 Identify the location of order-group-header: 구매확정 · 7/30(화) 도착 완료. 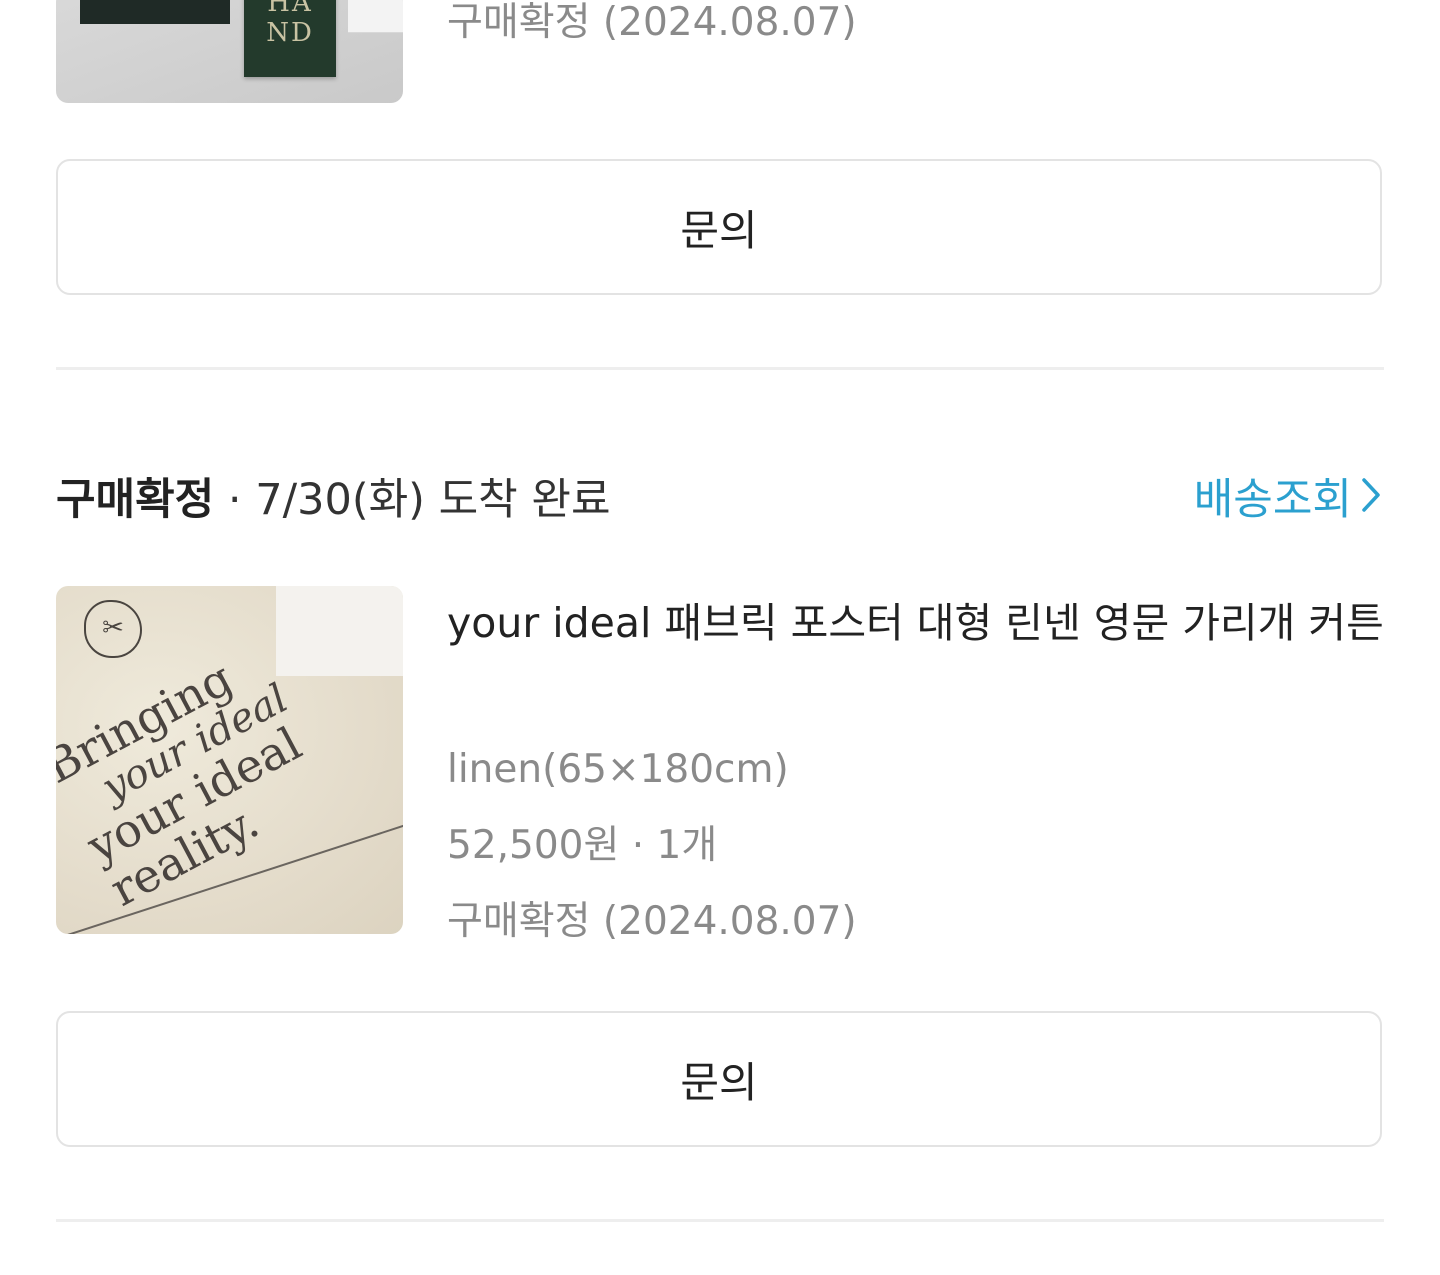
(333, 500).